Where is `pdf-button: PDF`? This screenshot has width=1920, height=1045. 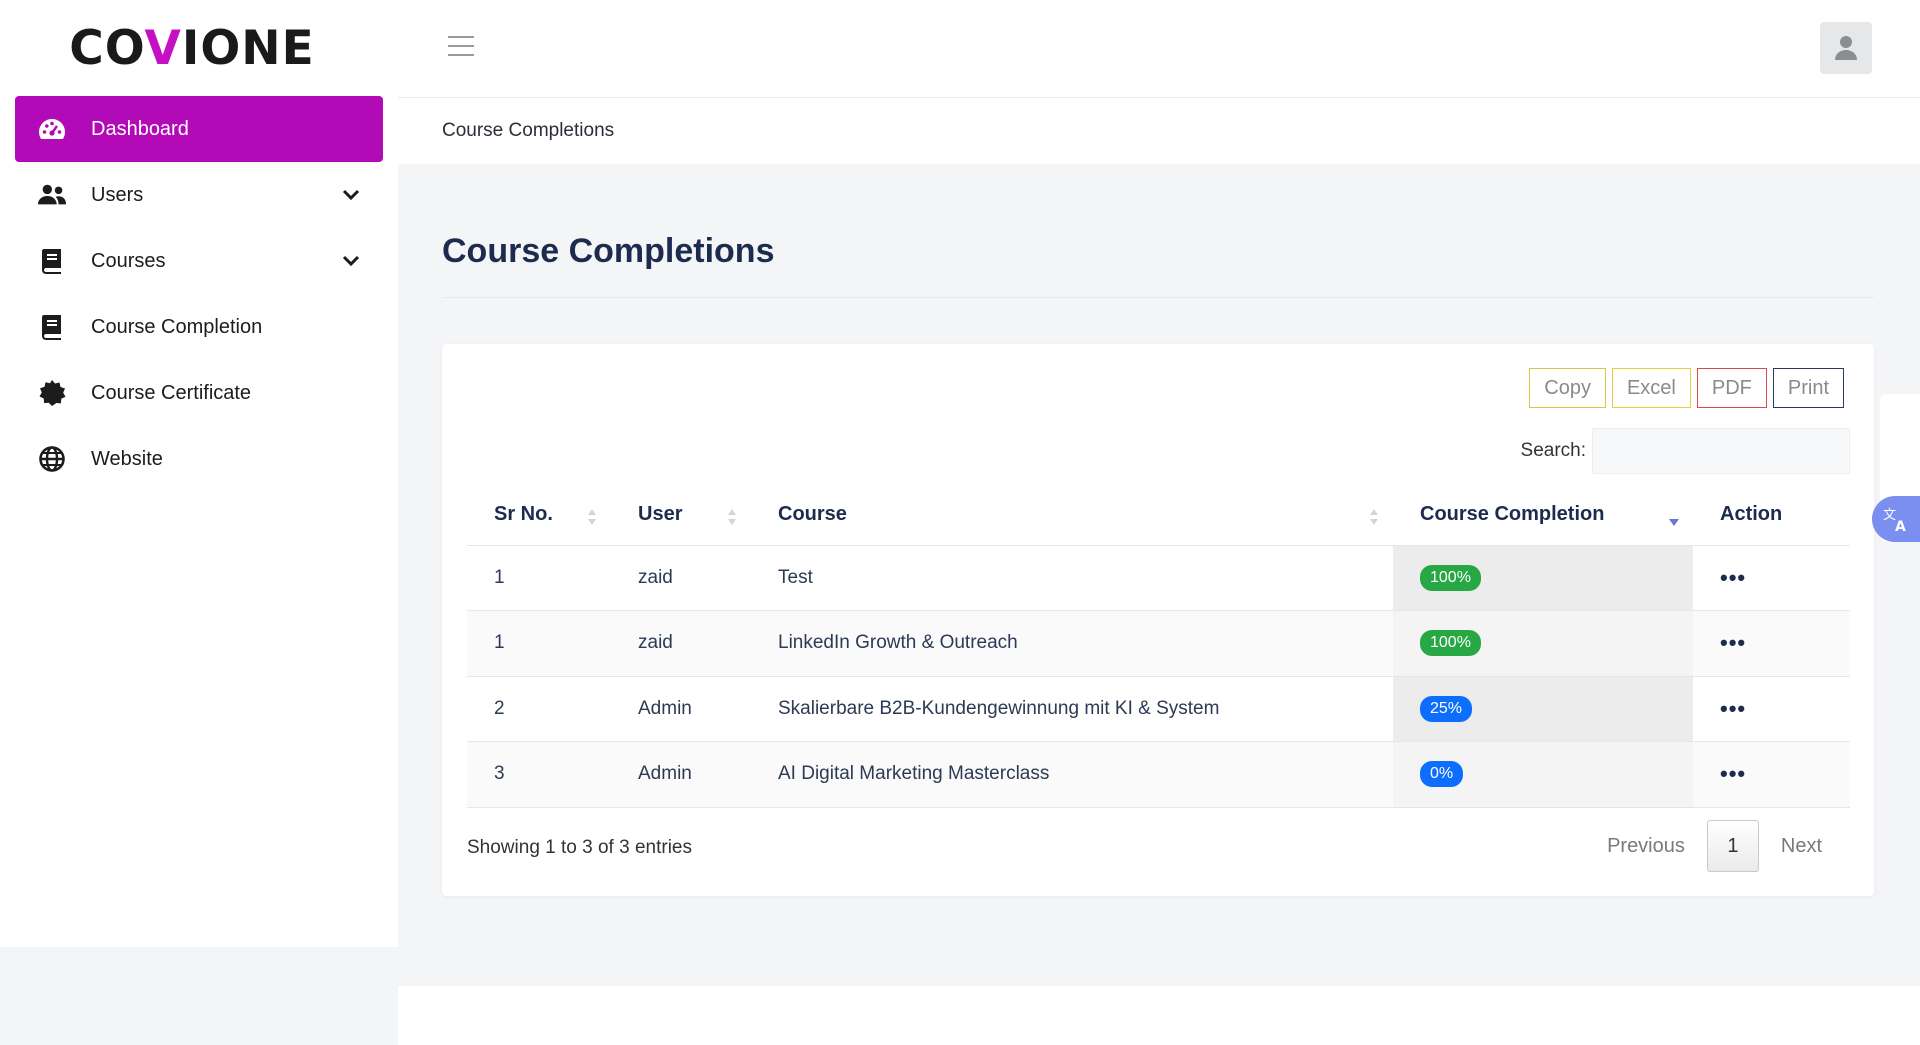
pdf-button: PDF is located at coordinates (1731, 388).